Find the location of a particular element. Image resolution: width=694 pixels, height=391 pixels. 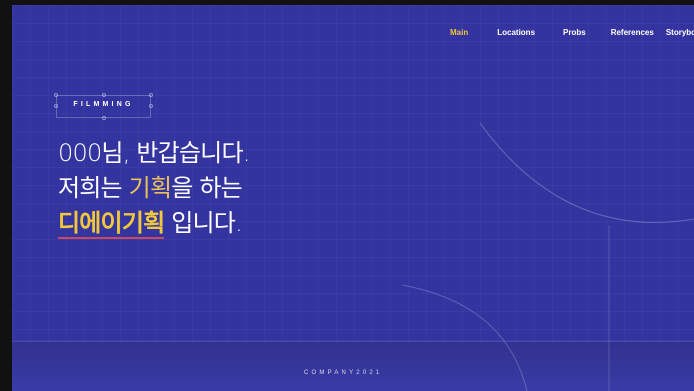

headline-line-2-suffix: 을 하는 is located at coordinates (206, 188).